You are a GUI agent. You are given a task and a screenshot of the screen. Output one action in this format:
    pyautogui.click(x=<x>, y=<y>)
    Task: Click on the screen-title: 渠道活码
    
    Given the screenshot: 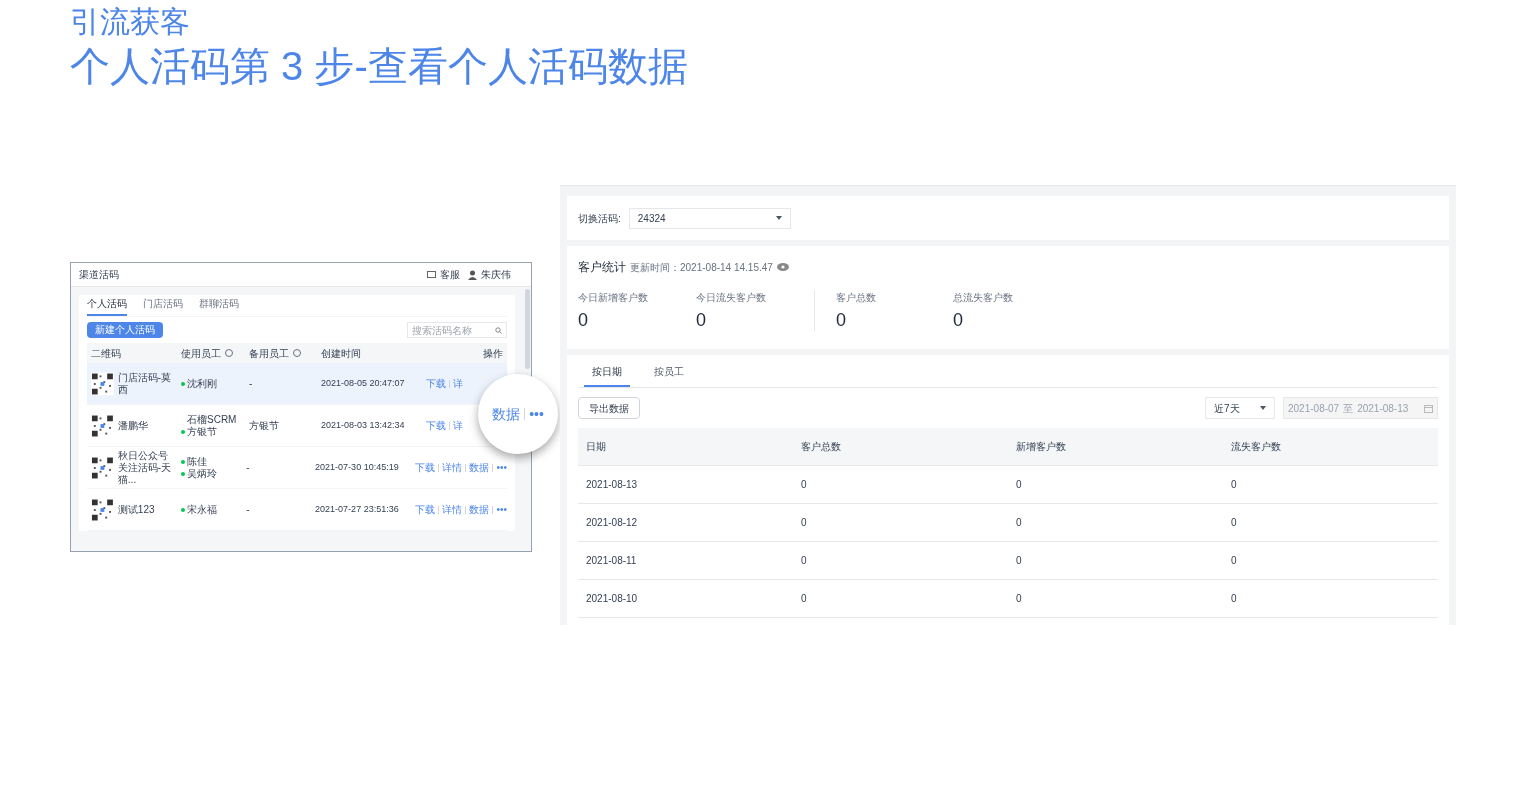 What is the action you would take?
    pyautogui.click(x=99, y=275)
    